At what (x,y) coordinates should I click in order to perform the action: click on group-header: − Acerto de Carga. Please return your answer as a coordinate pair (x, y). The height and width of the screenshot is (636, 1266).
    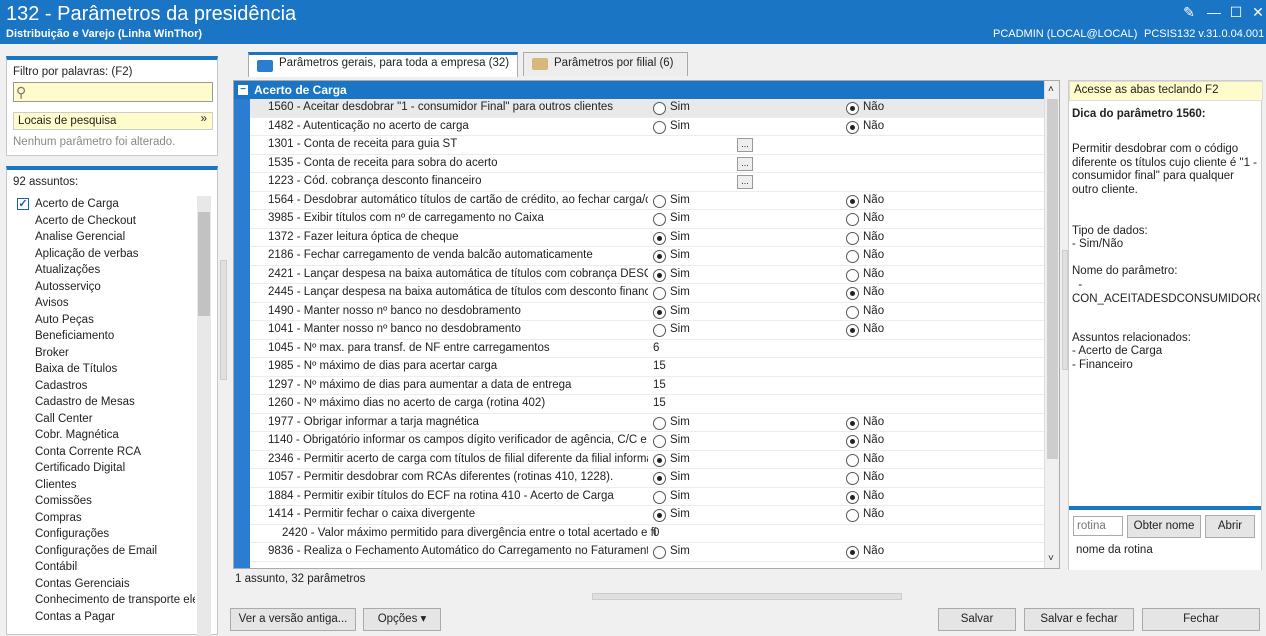
    Looking at the image, I should click on (639, 90).